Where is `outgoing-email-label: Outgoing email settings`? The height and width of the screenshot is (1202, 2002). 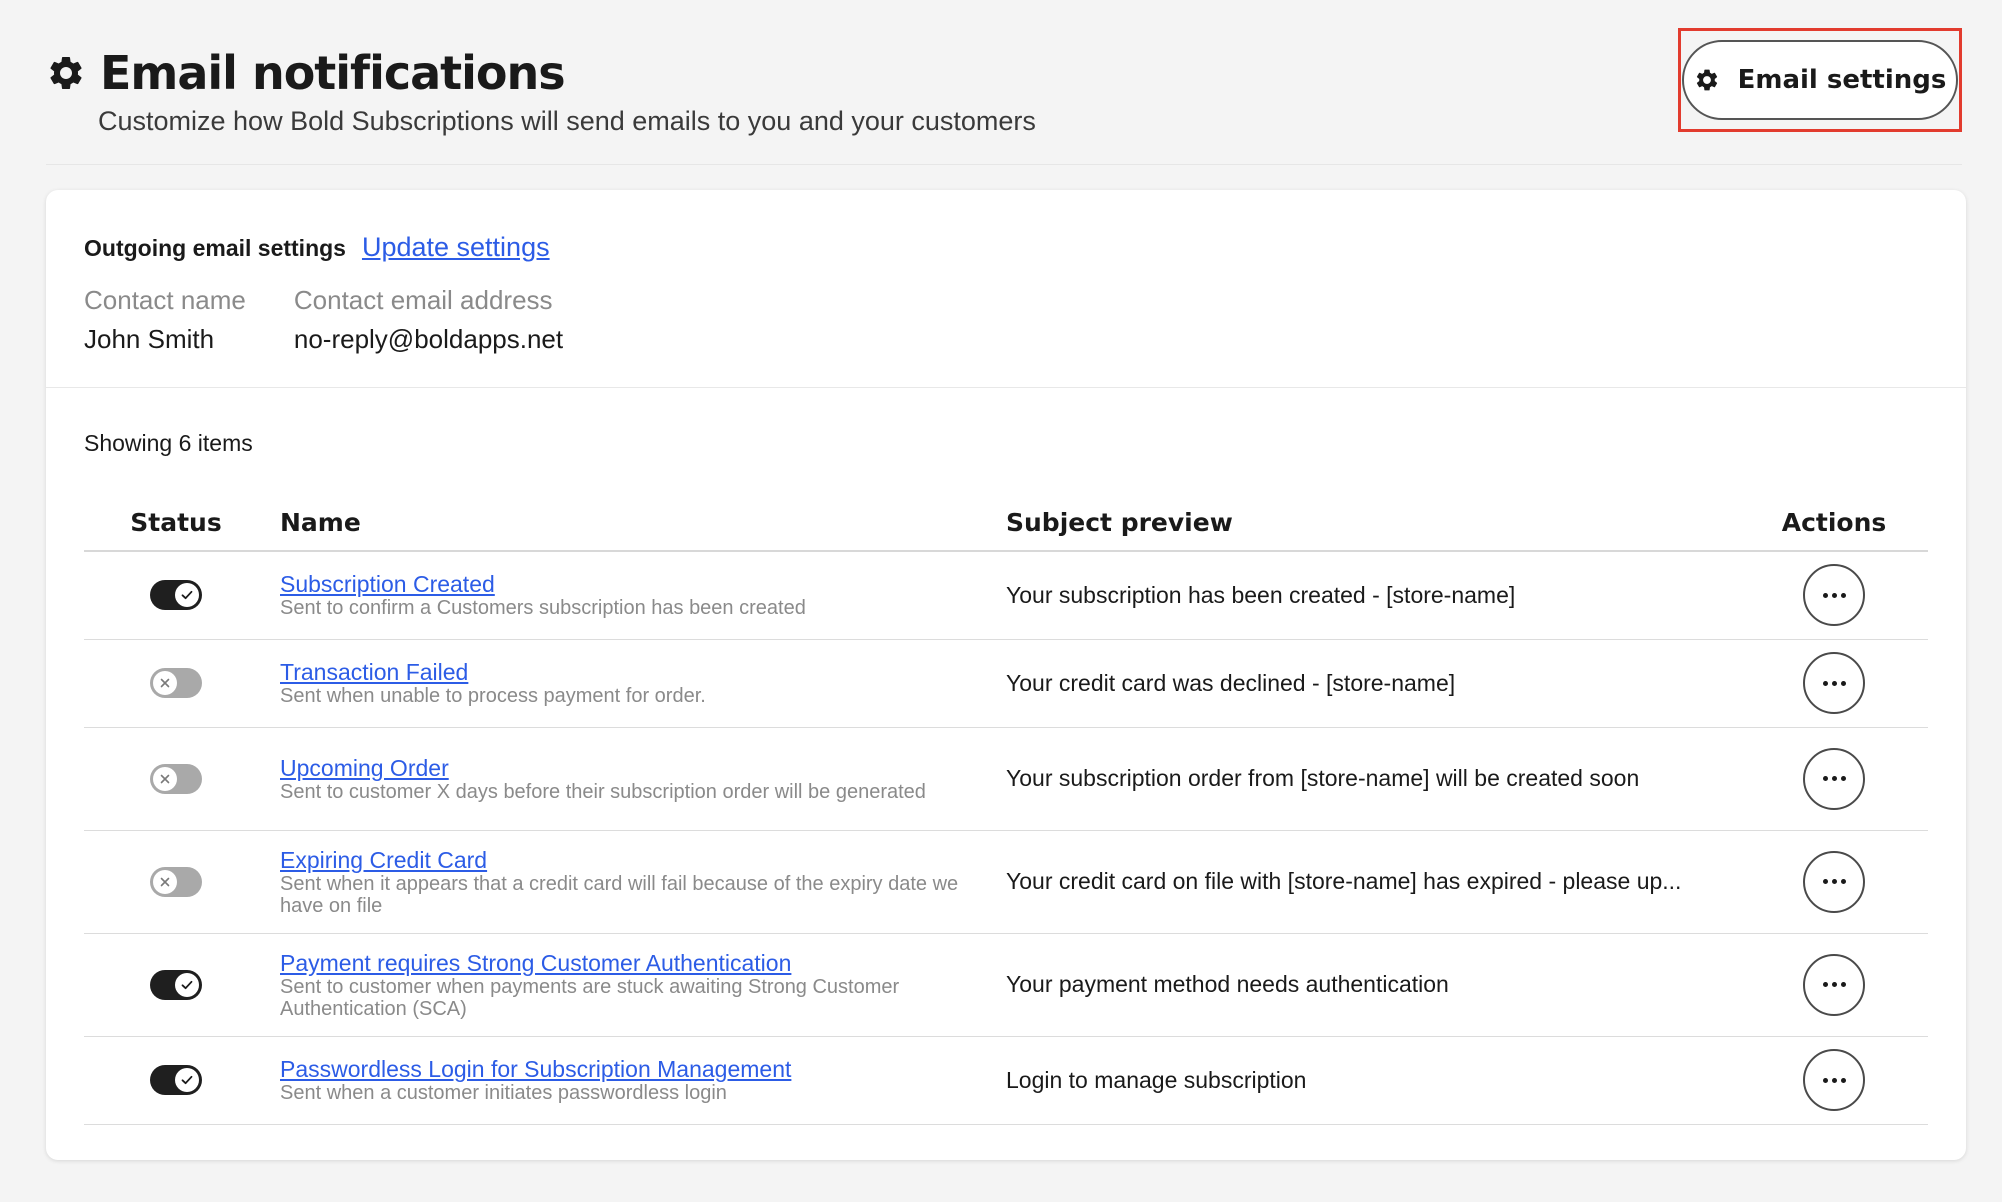 outgoing-email-label: Outgoing email settings is located at coordinates (215, 248).